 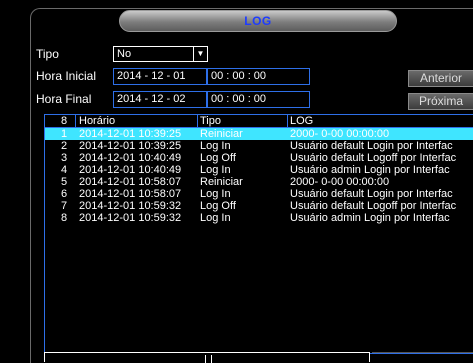 I want to click on row-index: 8, so click(x=64, y=218).